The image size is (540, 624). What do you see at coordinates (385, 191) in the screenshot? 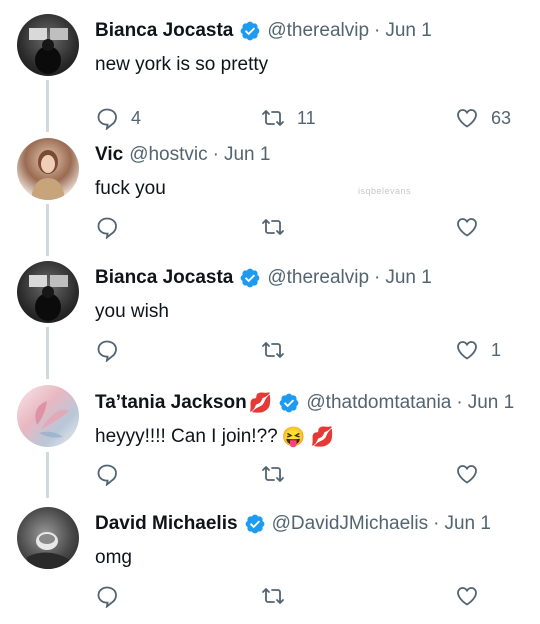
I see `watermark: isqbelevans` at bounding box center [385, 191].